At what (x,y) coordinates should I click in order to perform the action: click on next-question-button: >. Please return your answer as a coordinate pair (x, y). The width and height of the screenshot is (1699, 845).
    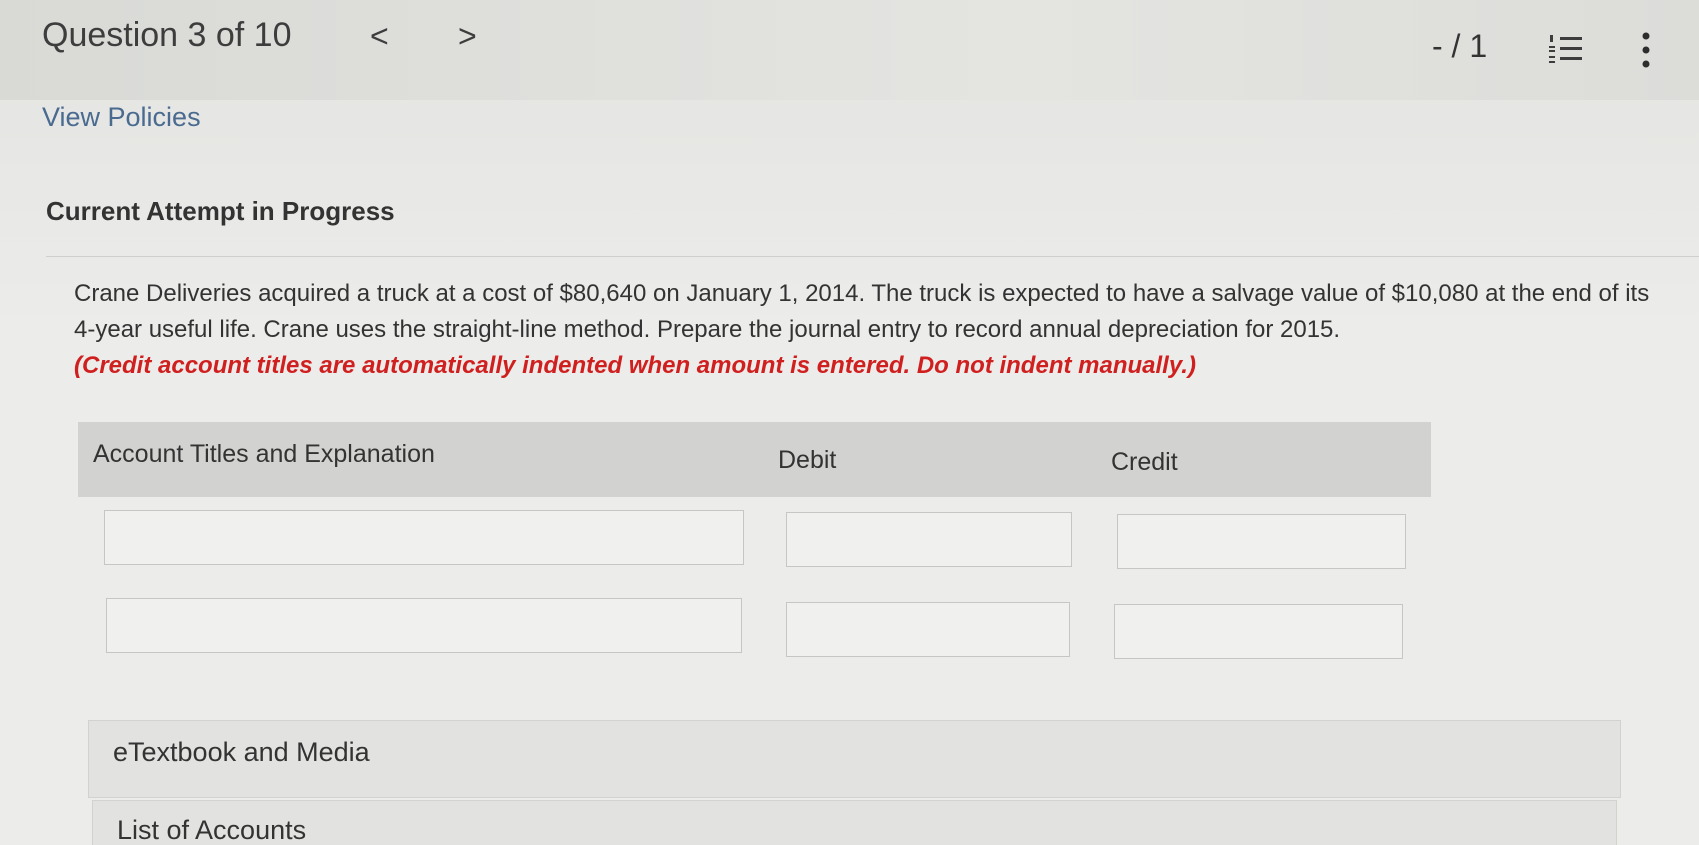
    Looking at the image, I should click on (467, 36).